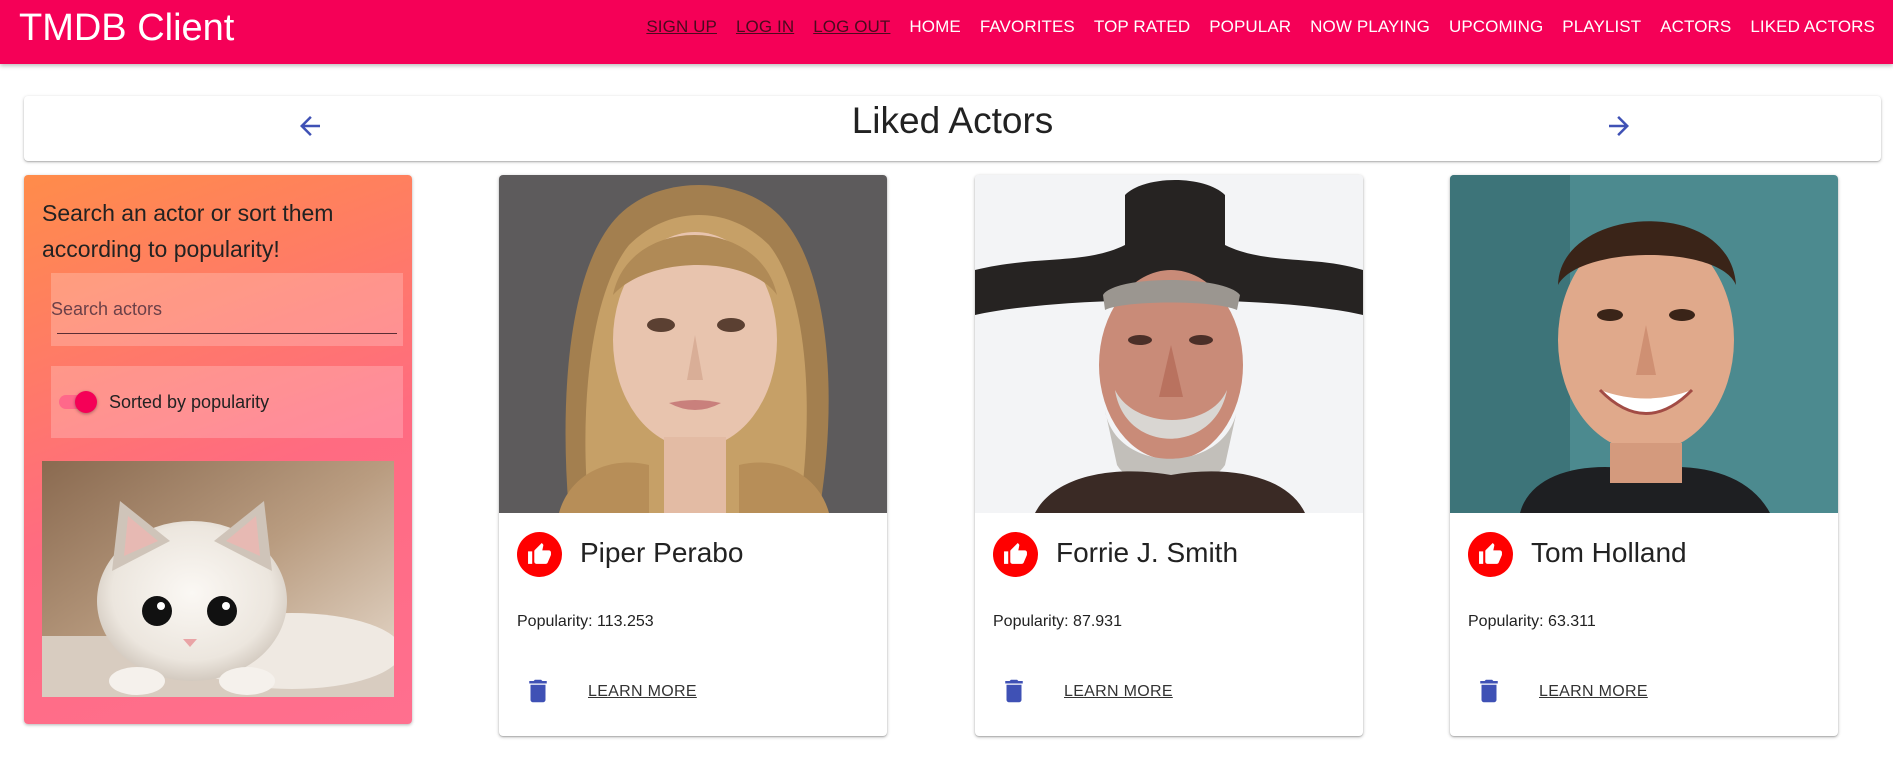 This screenshot has width=1893, height=760. I want to click on page-header: Liked Actors, so click(952, 128).